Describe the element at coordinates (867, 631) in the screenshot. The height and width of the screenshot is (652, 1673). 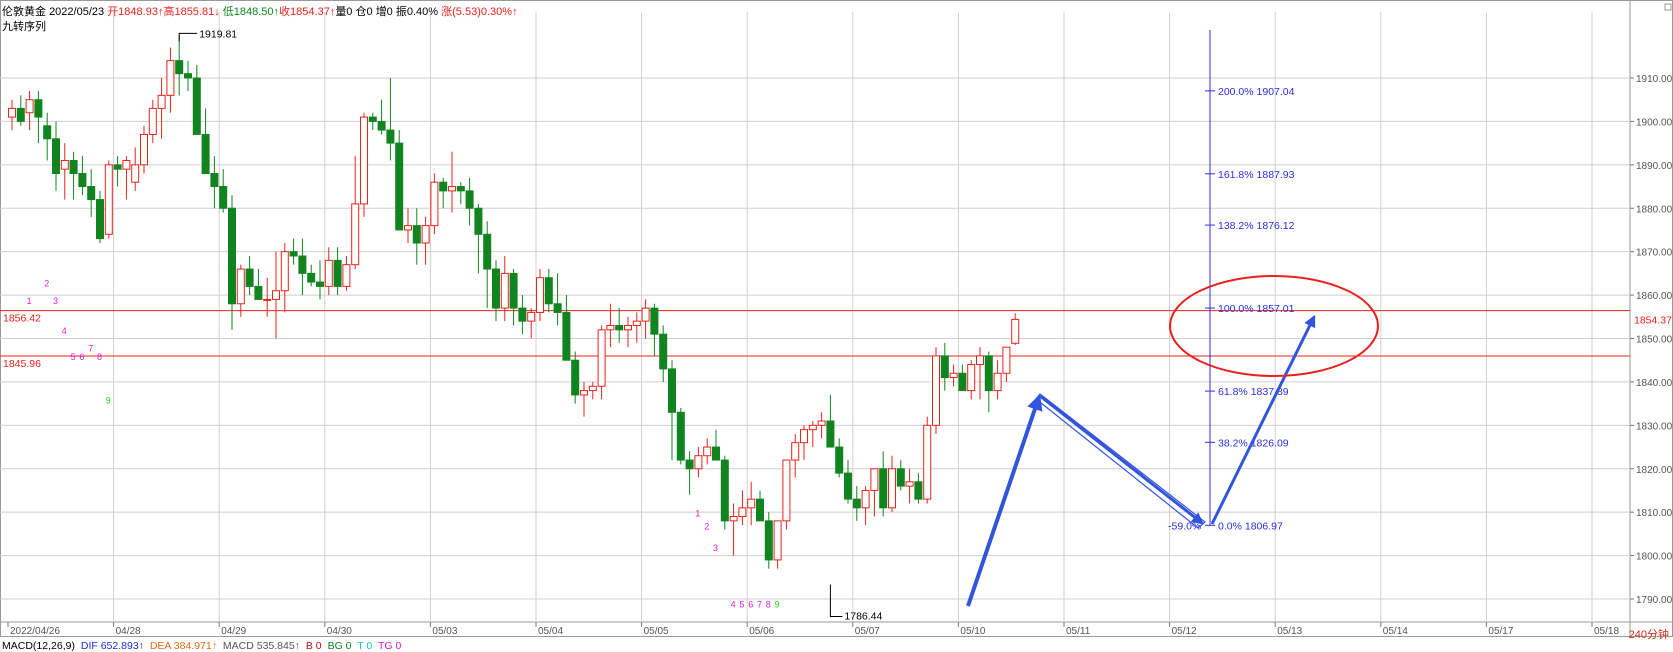
I see `x-tick-label: 05/07` at that location.